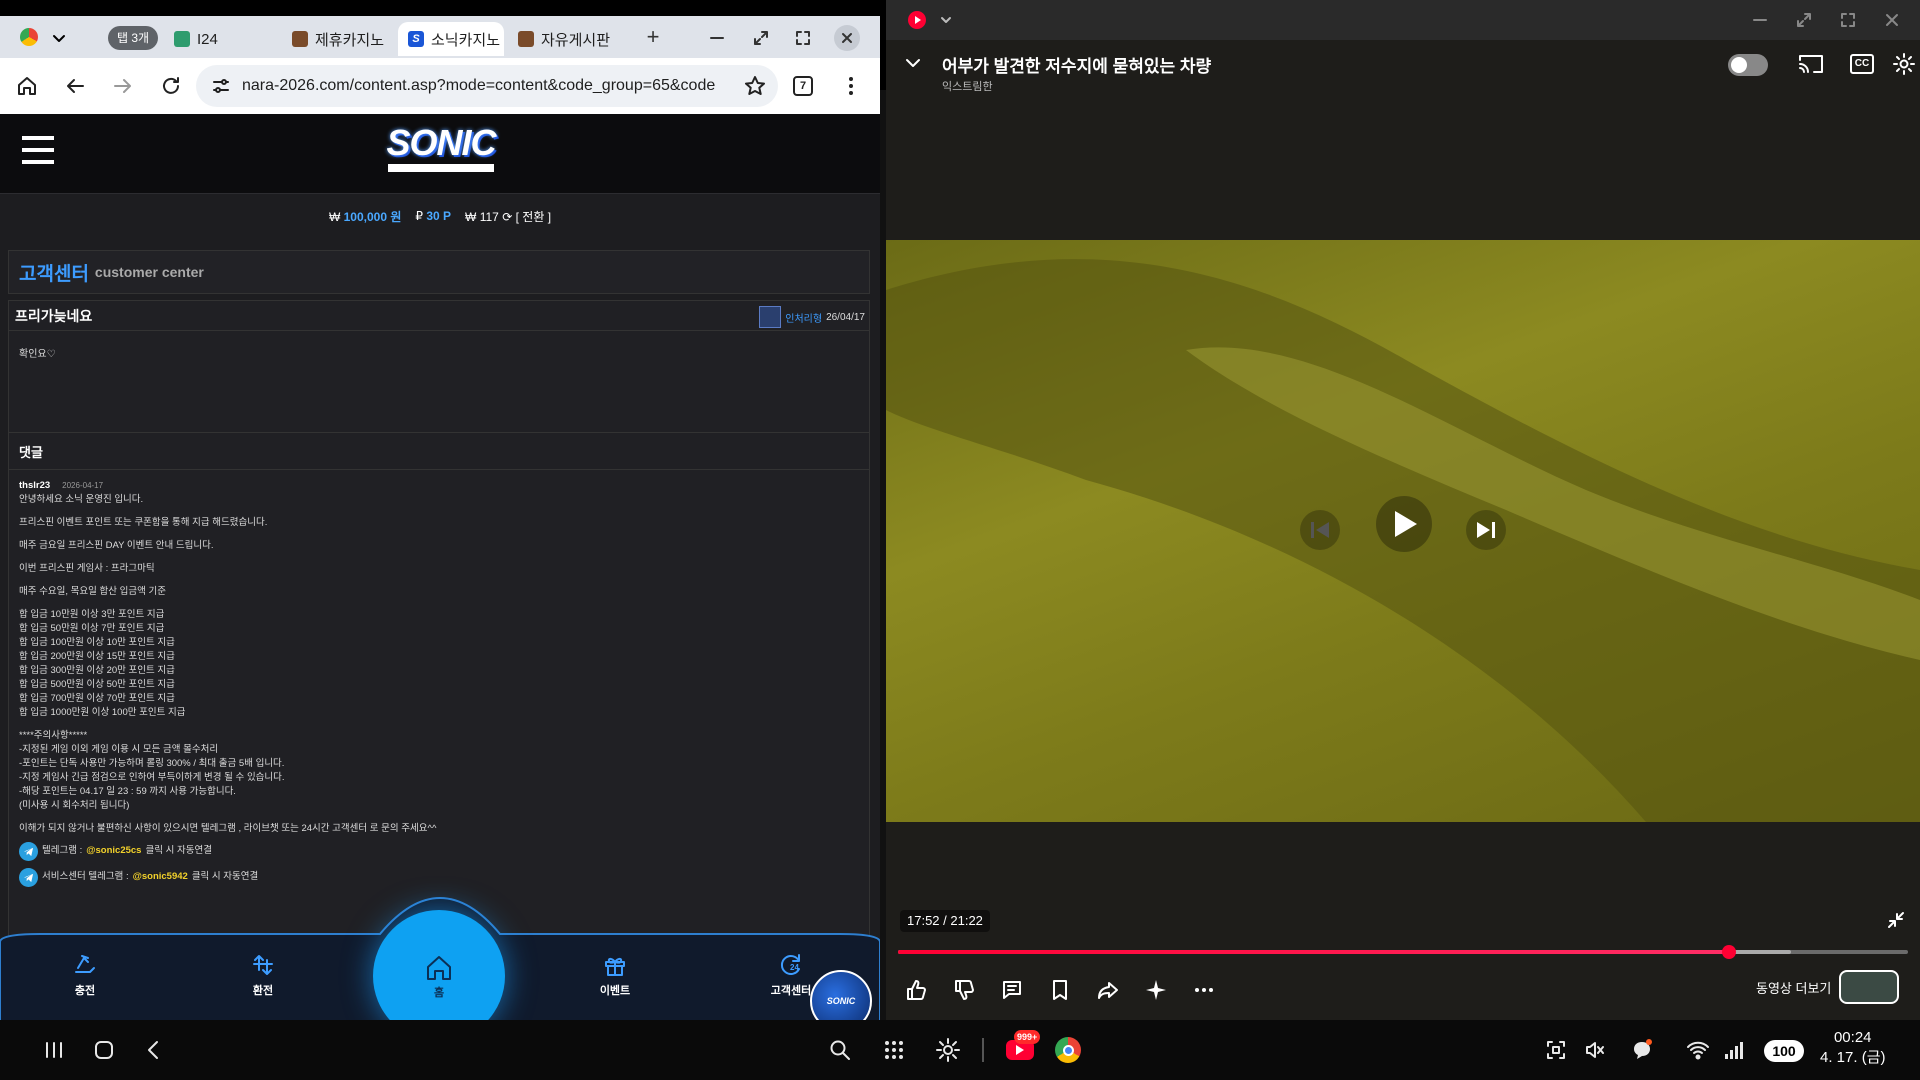  Describe the element at coordinates (1060, 990) in the screenshot. I see `save-icon` at that location.